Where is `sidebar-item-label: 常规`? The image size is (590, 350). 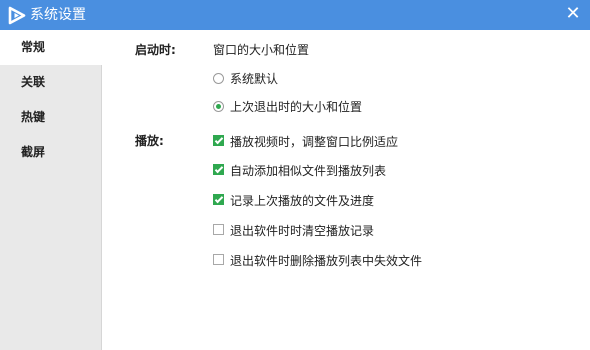 sidebar-item-label: 常规 is located at coordinates (33, 47).